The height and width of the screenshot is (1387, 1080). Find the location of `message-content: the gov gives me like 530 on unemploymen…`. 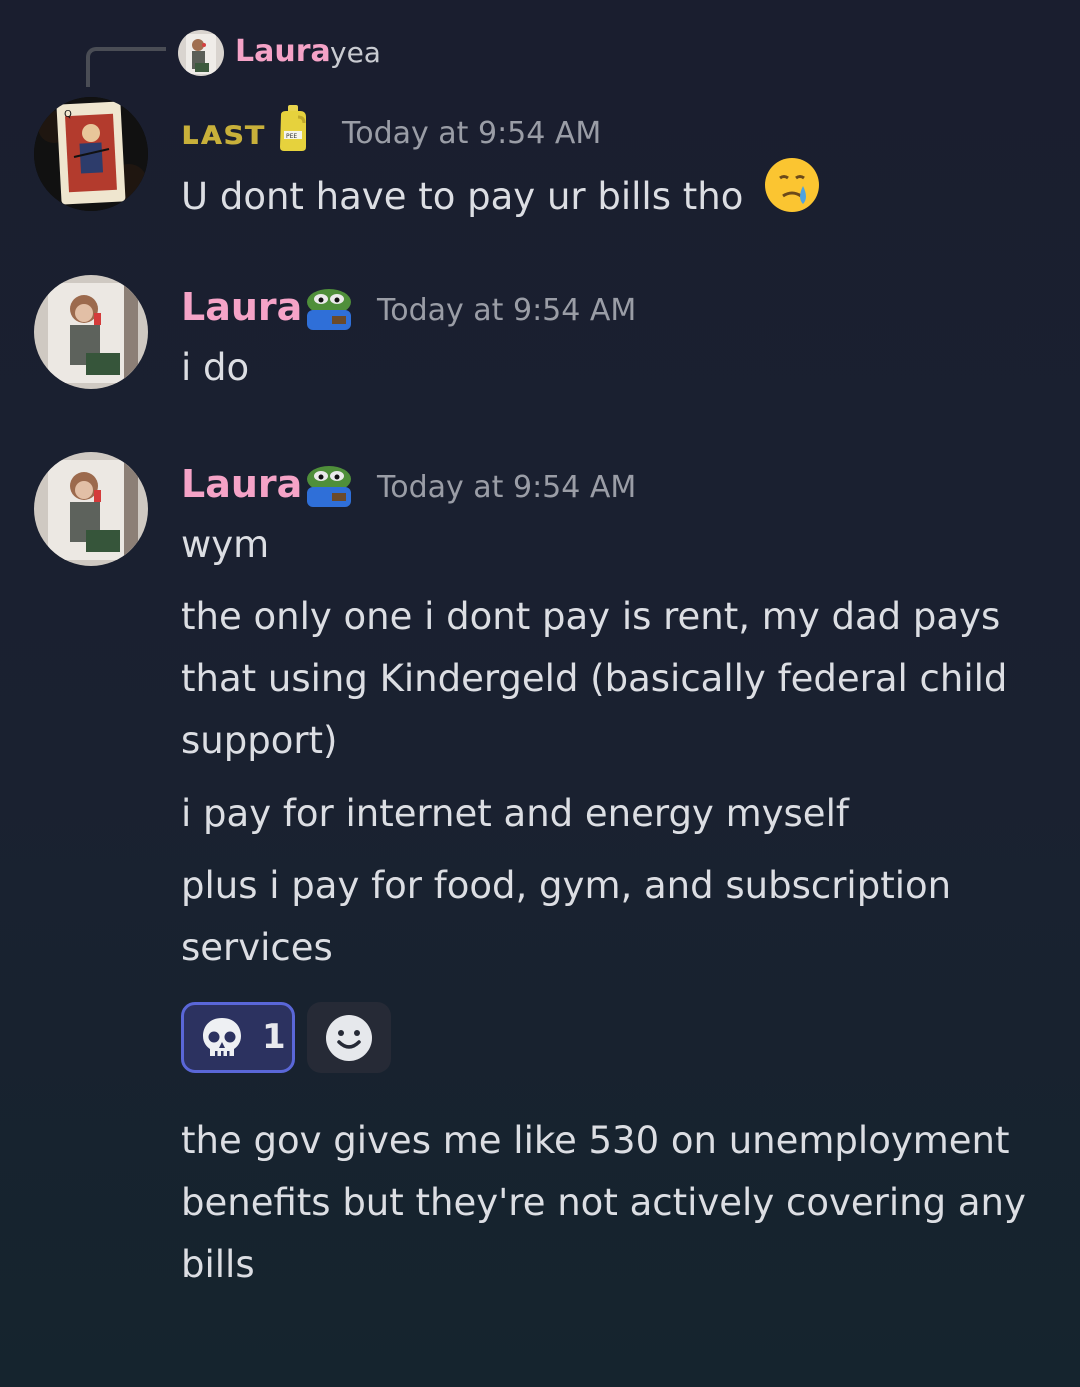

message-content: the gov gives me like 530 on unemploymen… is located at coordinates (616, 1203).